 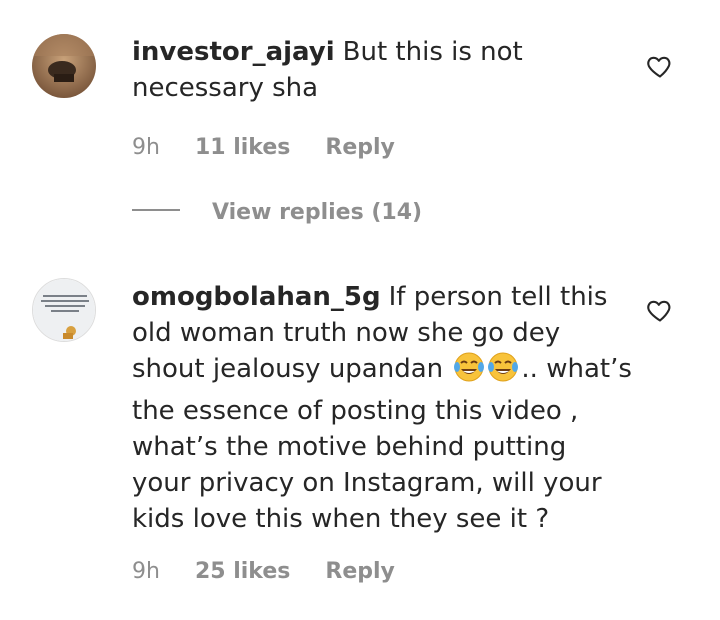 What do you see at coordinates (242, 571) in the screenshot?
I see `comment-likes: 25 likes` at bounding box center [242, 571].